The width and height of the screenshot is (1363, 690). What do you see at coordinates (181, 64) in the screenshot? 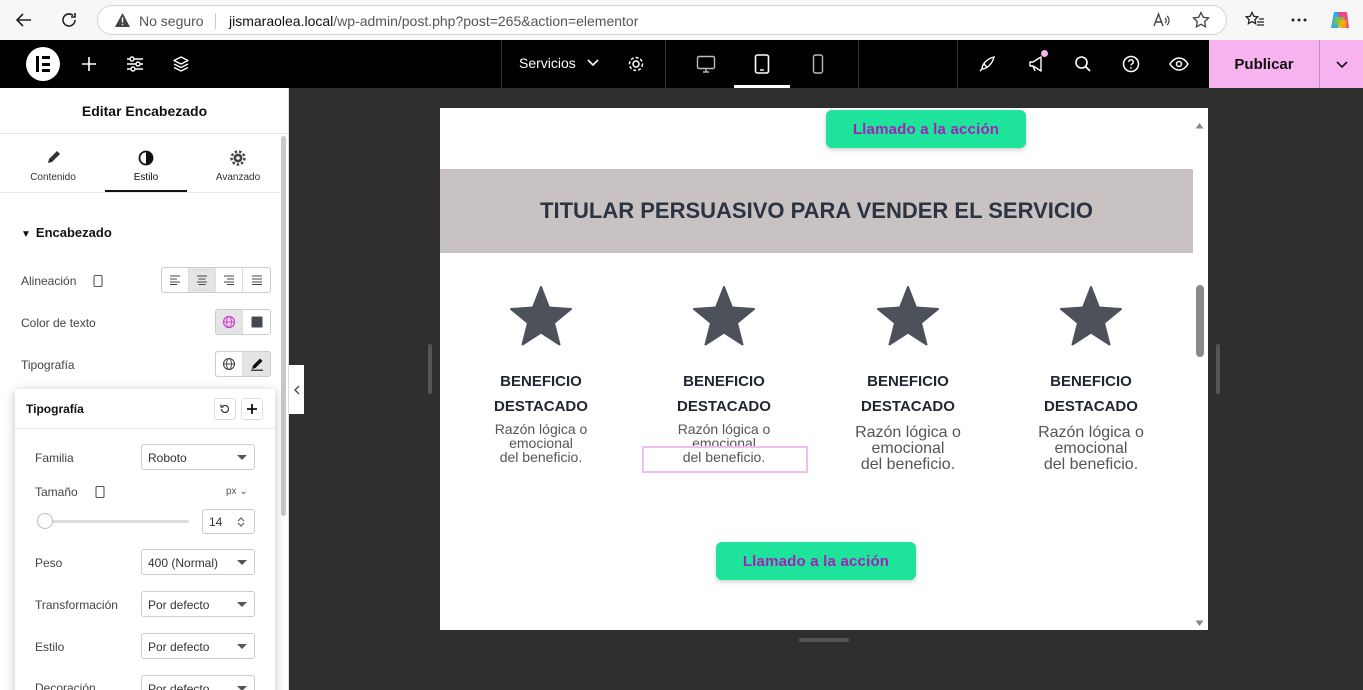
I see `layers-icon` at bounding box center [181, 64].